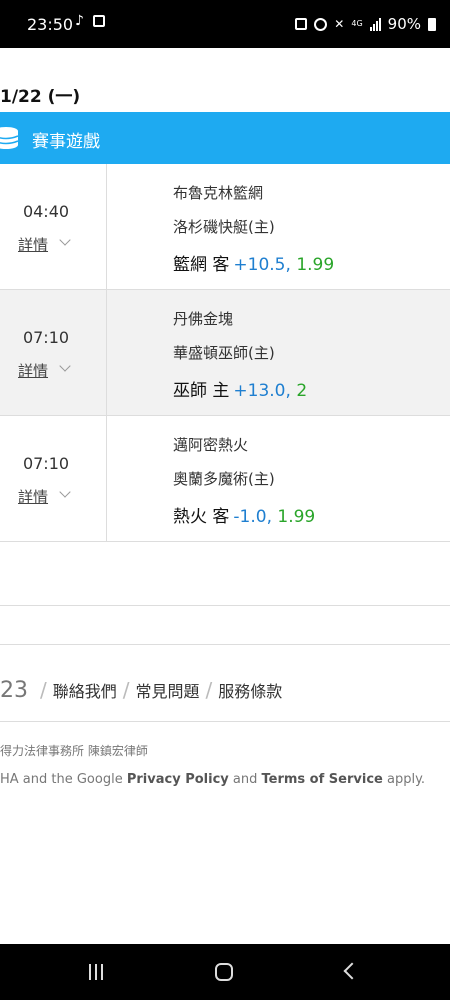 The image size is (450, 1000). Describe the element at coordinates (90, 21) in the screenshot. I see `notification-icons: ♪` at that location.